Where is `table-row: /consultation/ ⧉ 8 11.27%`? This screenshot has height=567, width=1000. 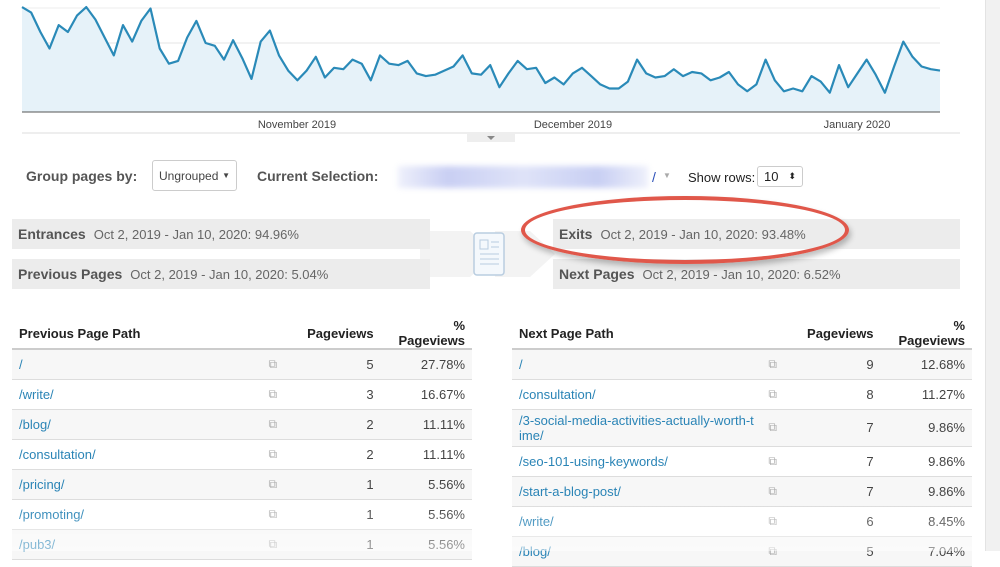 table-row: /consultation/ ⧉ 8 11.27% is located at coordinates (742, 394).